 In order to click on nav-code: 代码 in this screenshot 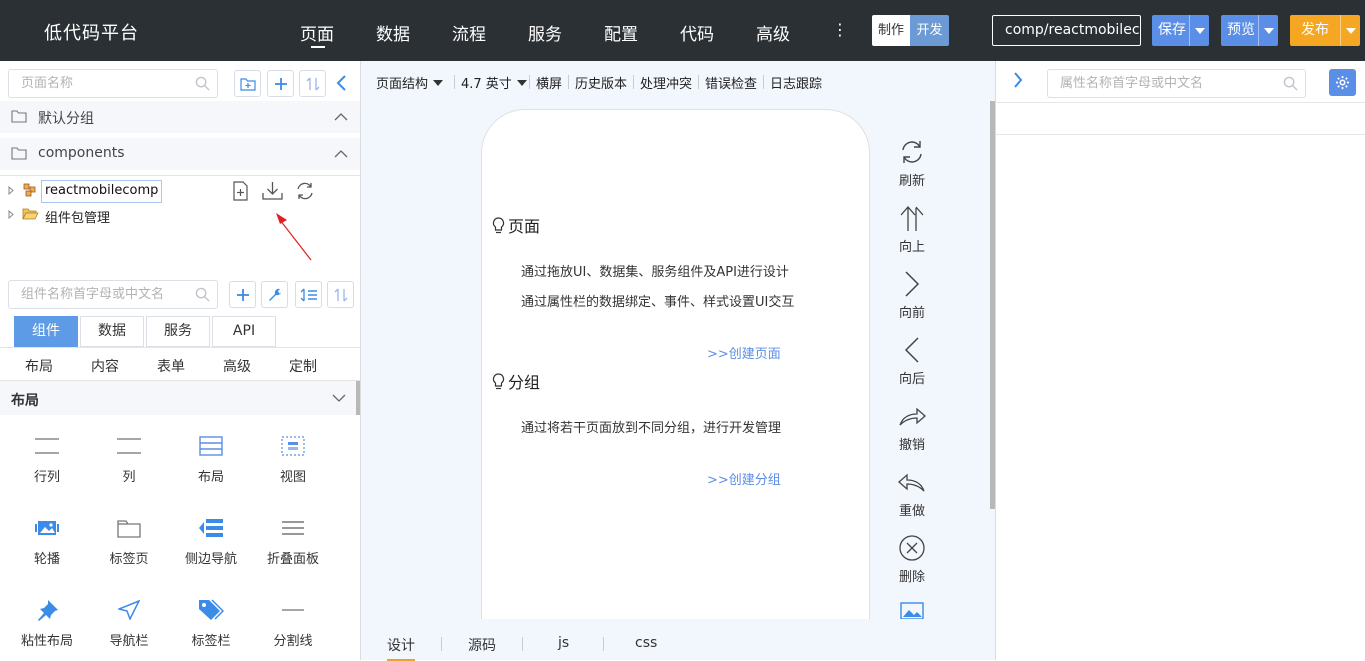, I will do `click(697, 32)`.